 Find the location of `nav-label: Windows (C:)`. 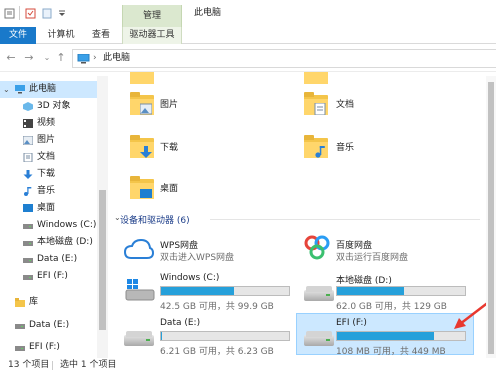

nav-label: Windows (C:) is located at coordinates (67, 225).